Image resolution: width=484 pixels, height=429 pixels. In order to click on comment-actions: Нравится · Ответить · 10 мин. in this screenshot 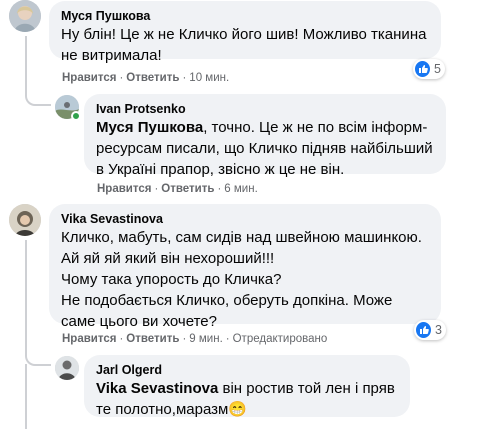, I will do `click(146, 78)`.